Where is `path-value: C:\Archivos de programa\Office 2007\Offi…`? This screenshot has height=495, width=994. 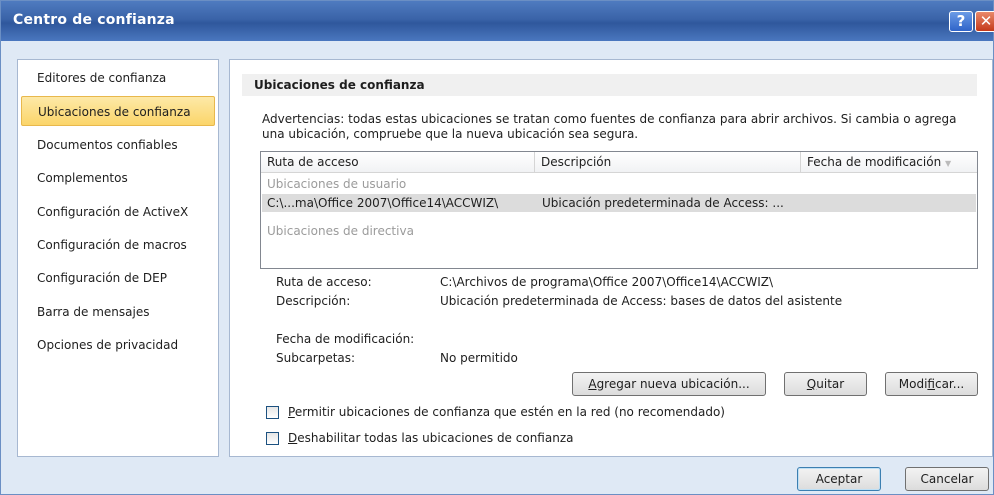 path-value: C:\Archivos de programa\Office 2007\Offi… is located at coordinates (607, 282).